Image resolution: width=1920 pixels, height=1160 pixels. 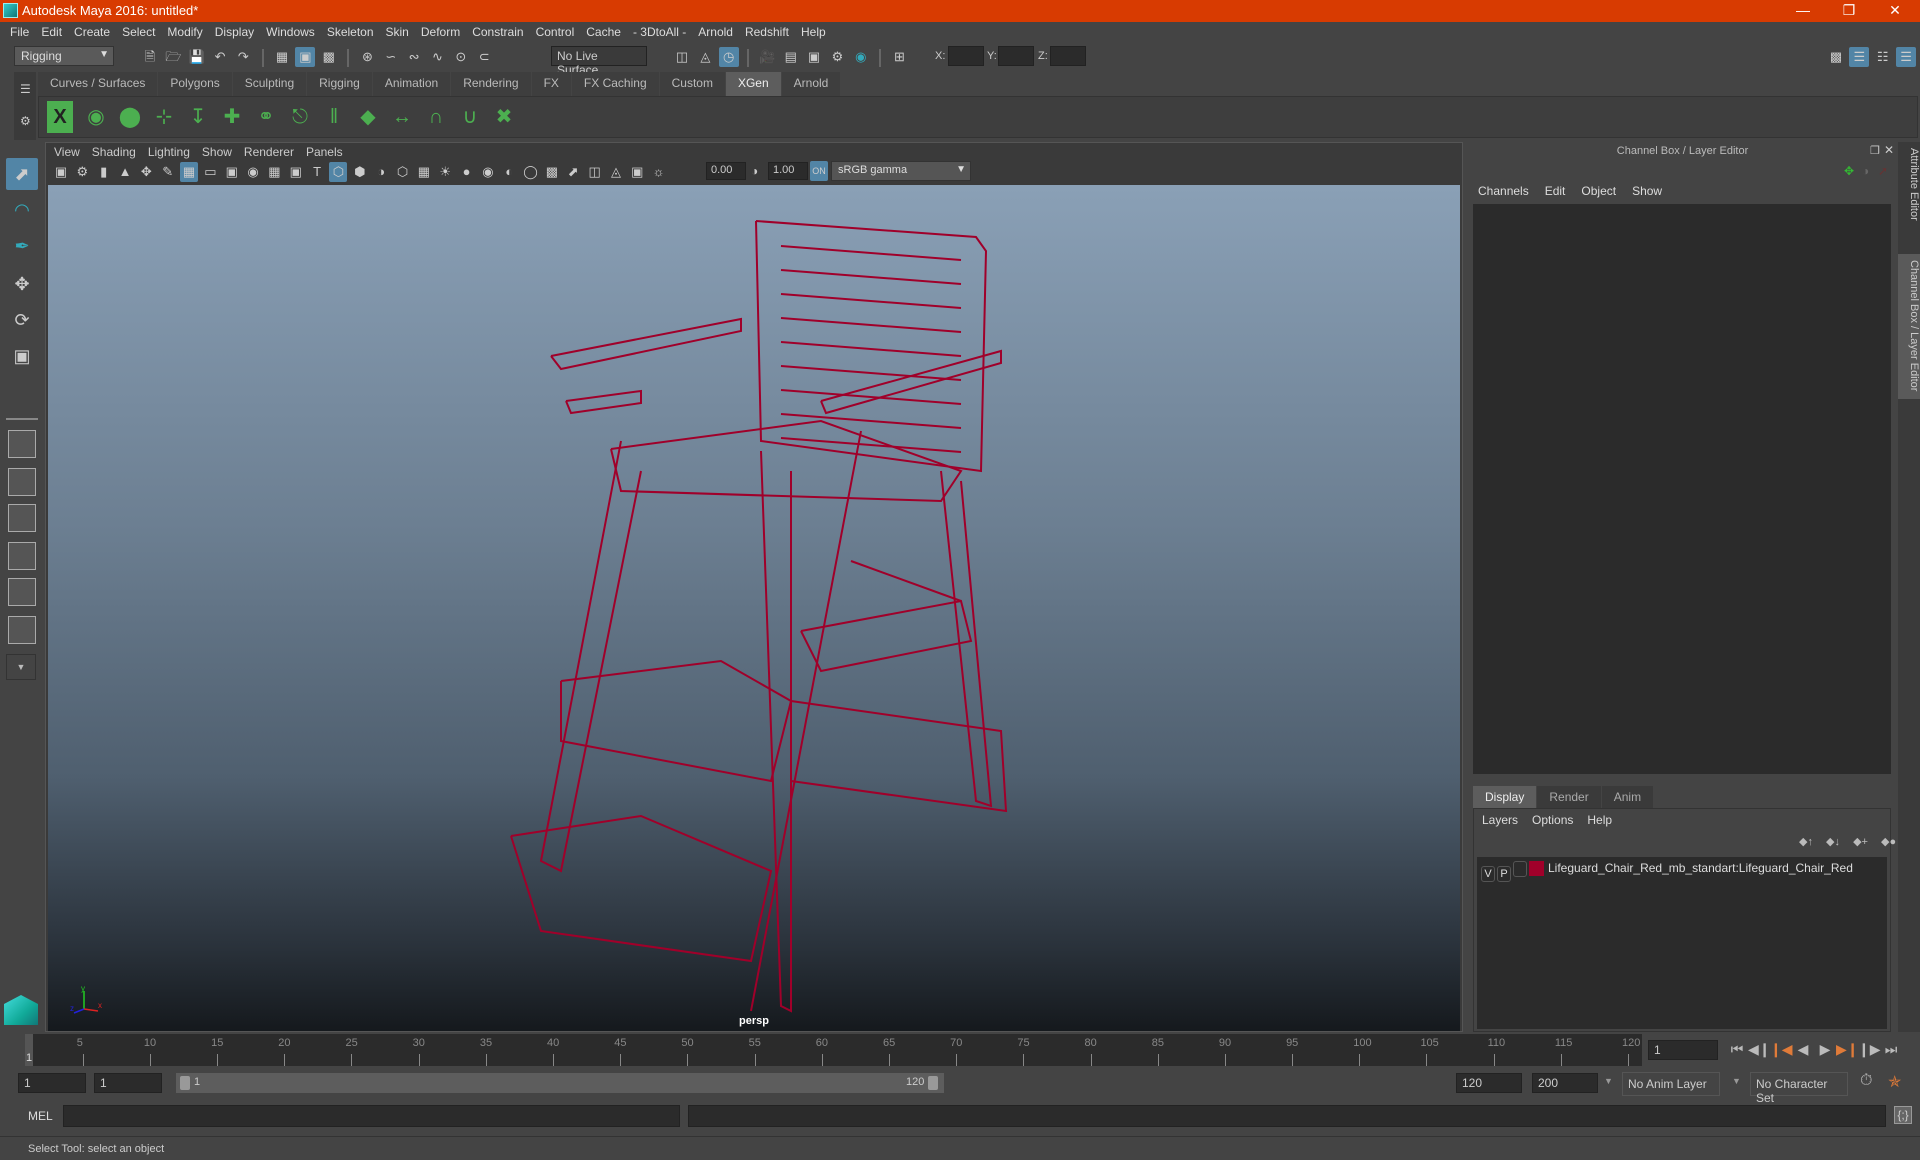 I want to click on minimize-button: —, so click(x=1803, y=11).